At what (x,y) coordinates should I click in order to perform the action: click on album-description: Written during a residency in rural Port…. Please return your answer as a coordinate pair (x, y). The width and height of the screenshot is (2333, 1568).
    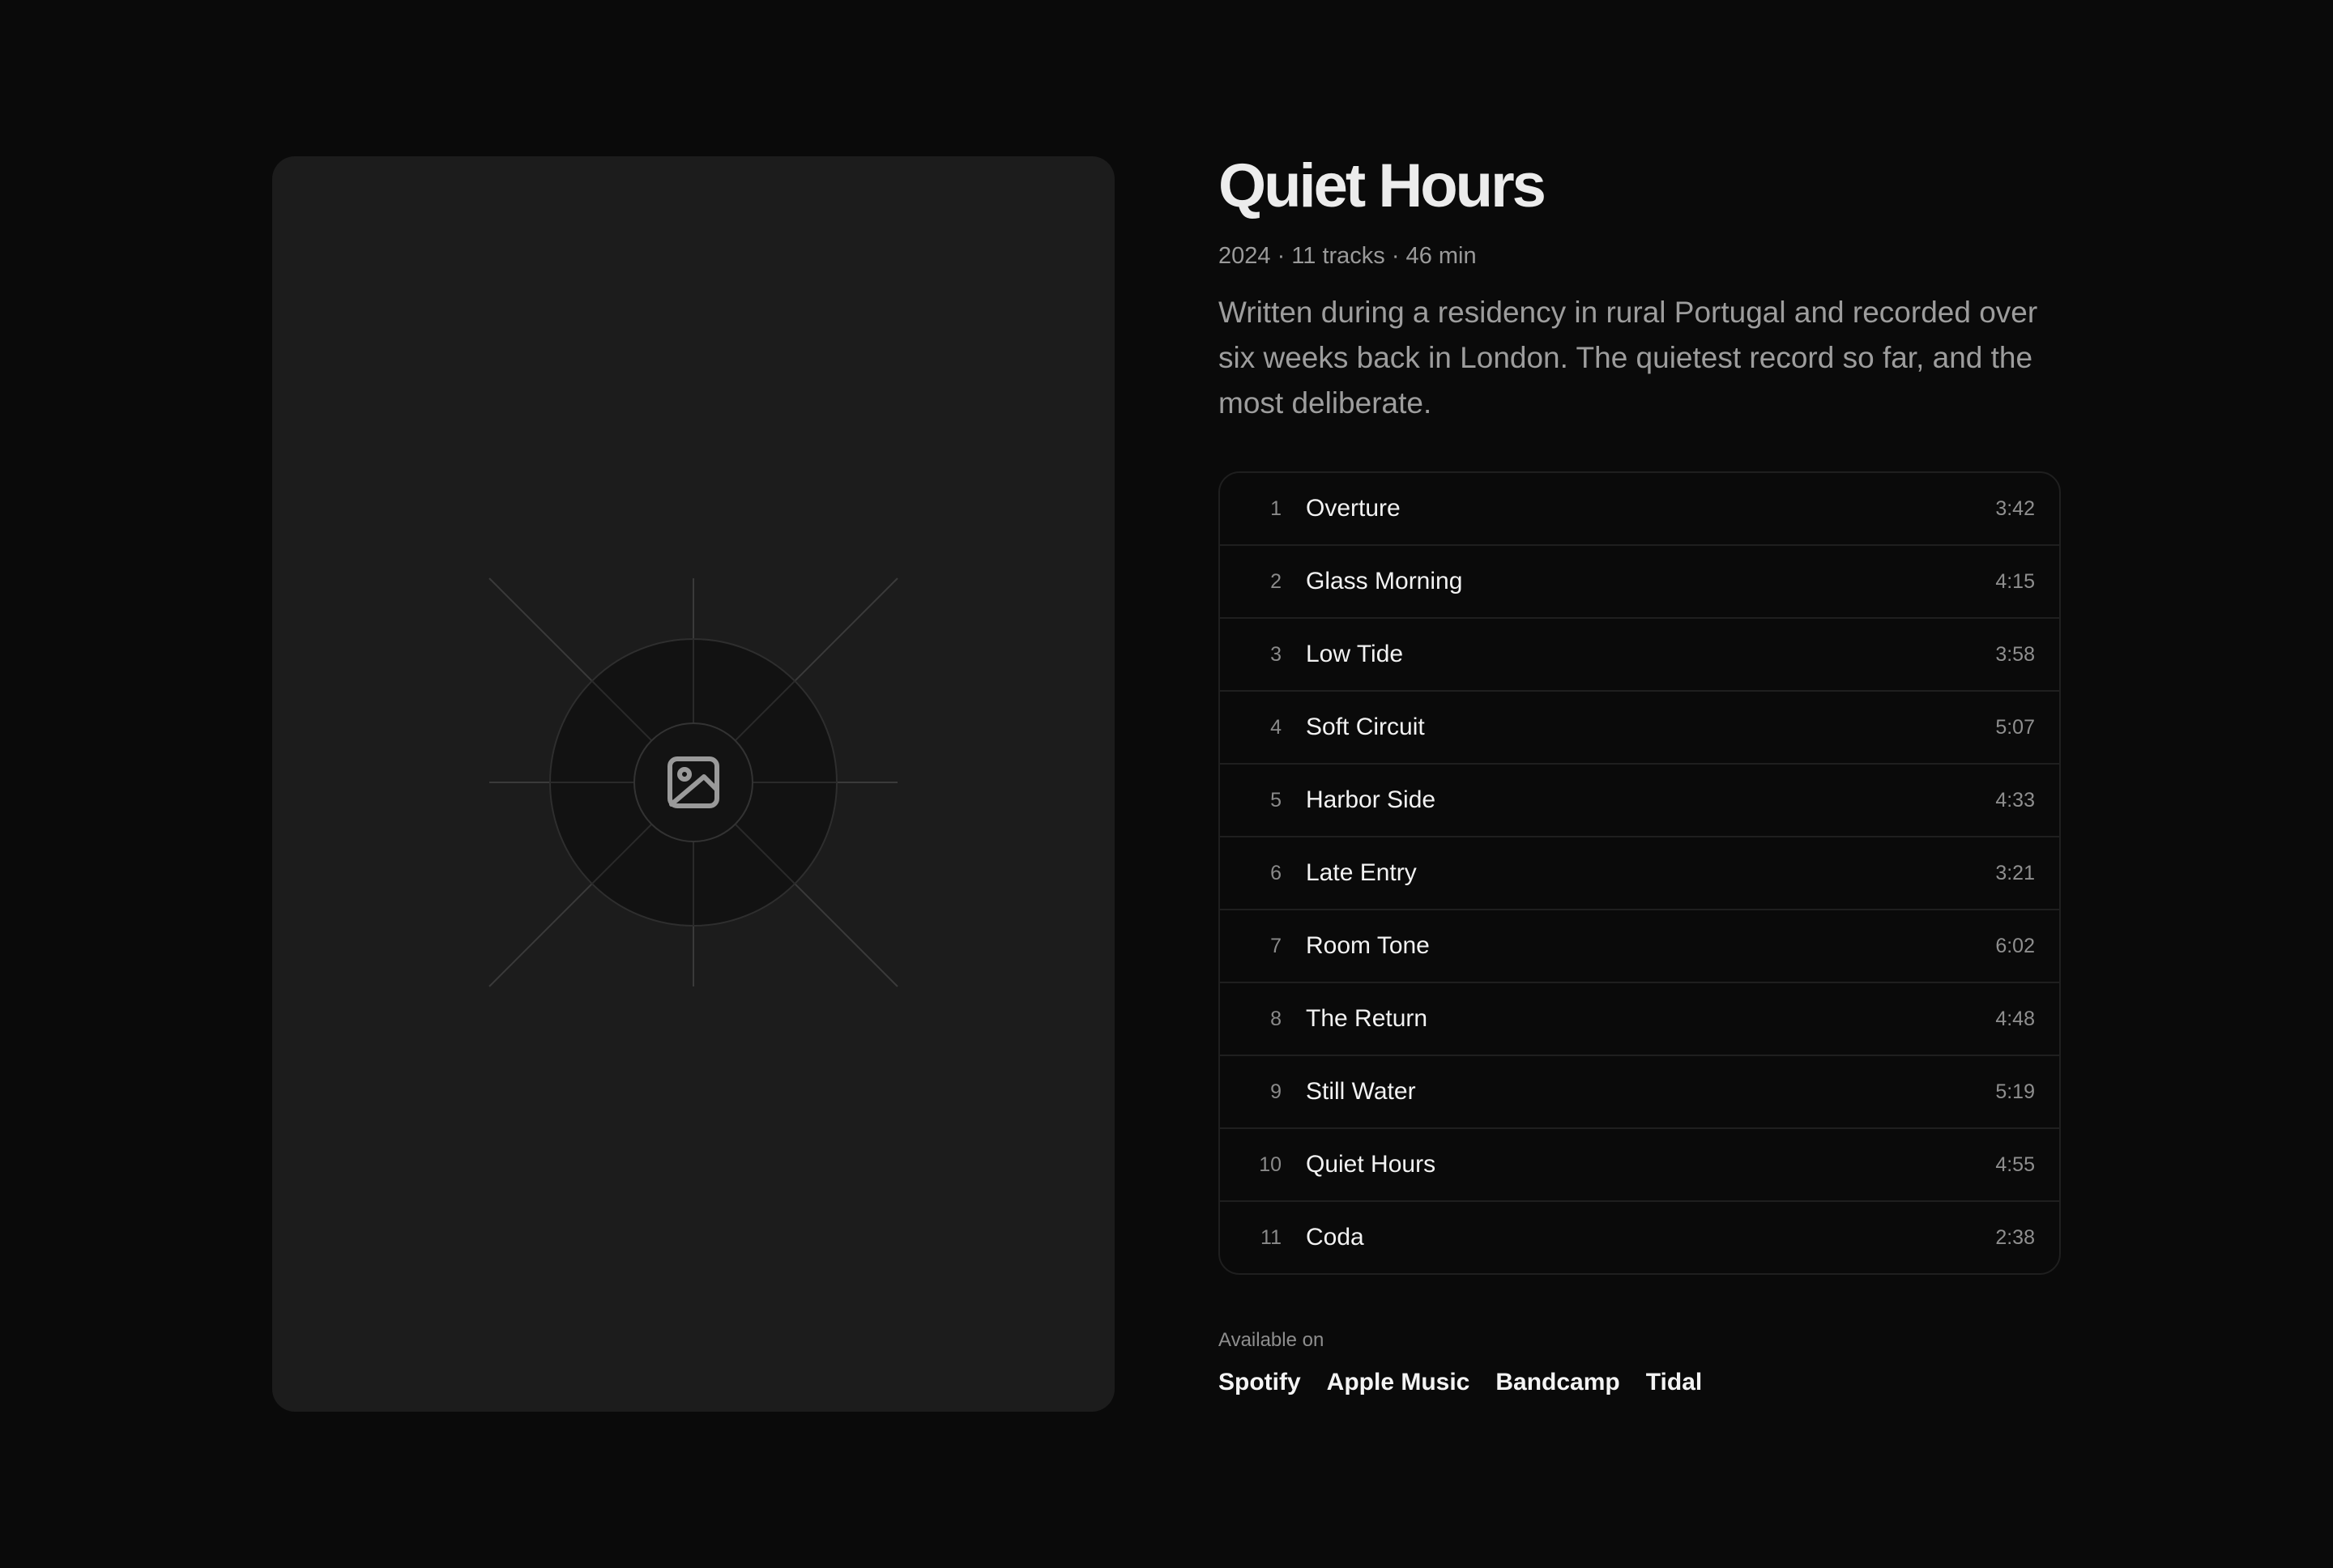
    Looking at the image, I should click on (1628, 358).